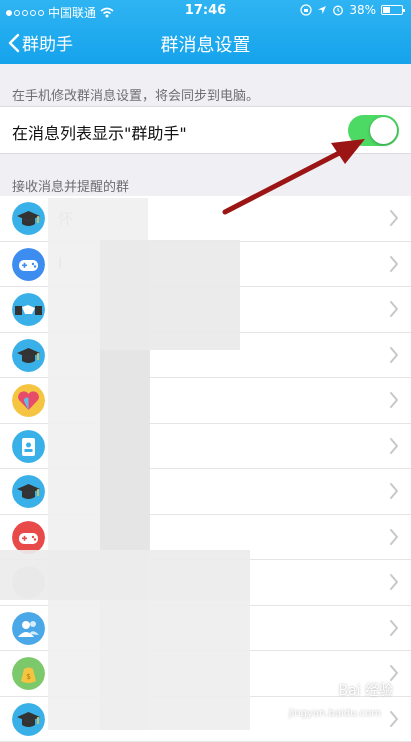 Image resolution: width=411 pixels, height=742 pixels. What do you see at coordinates (335, 713) in the screenshot?
I see `watermark-url: jingyan.baidu.com` at bounding box center [335, 713].